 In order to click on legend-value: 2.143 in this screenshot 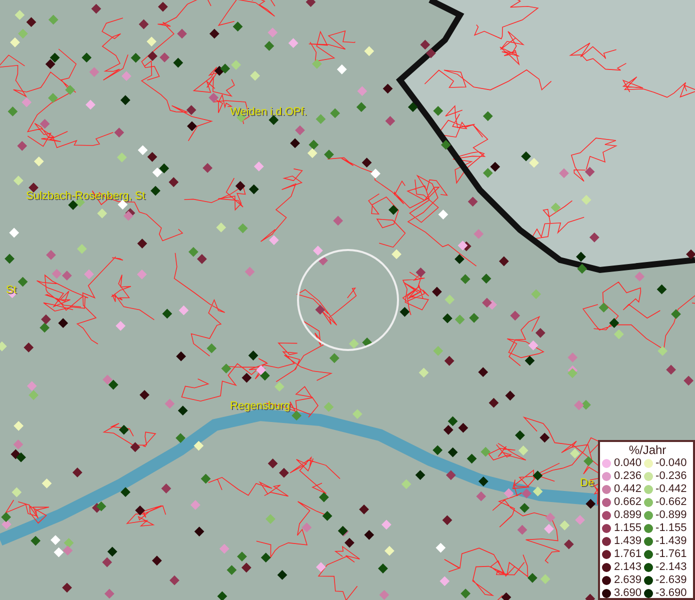, I will do `click(628, 567)`.